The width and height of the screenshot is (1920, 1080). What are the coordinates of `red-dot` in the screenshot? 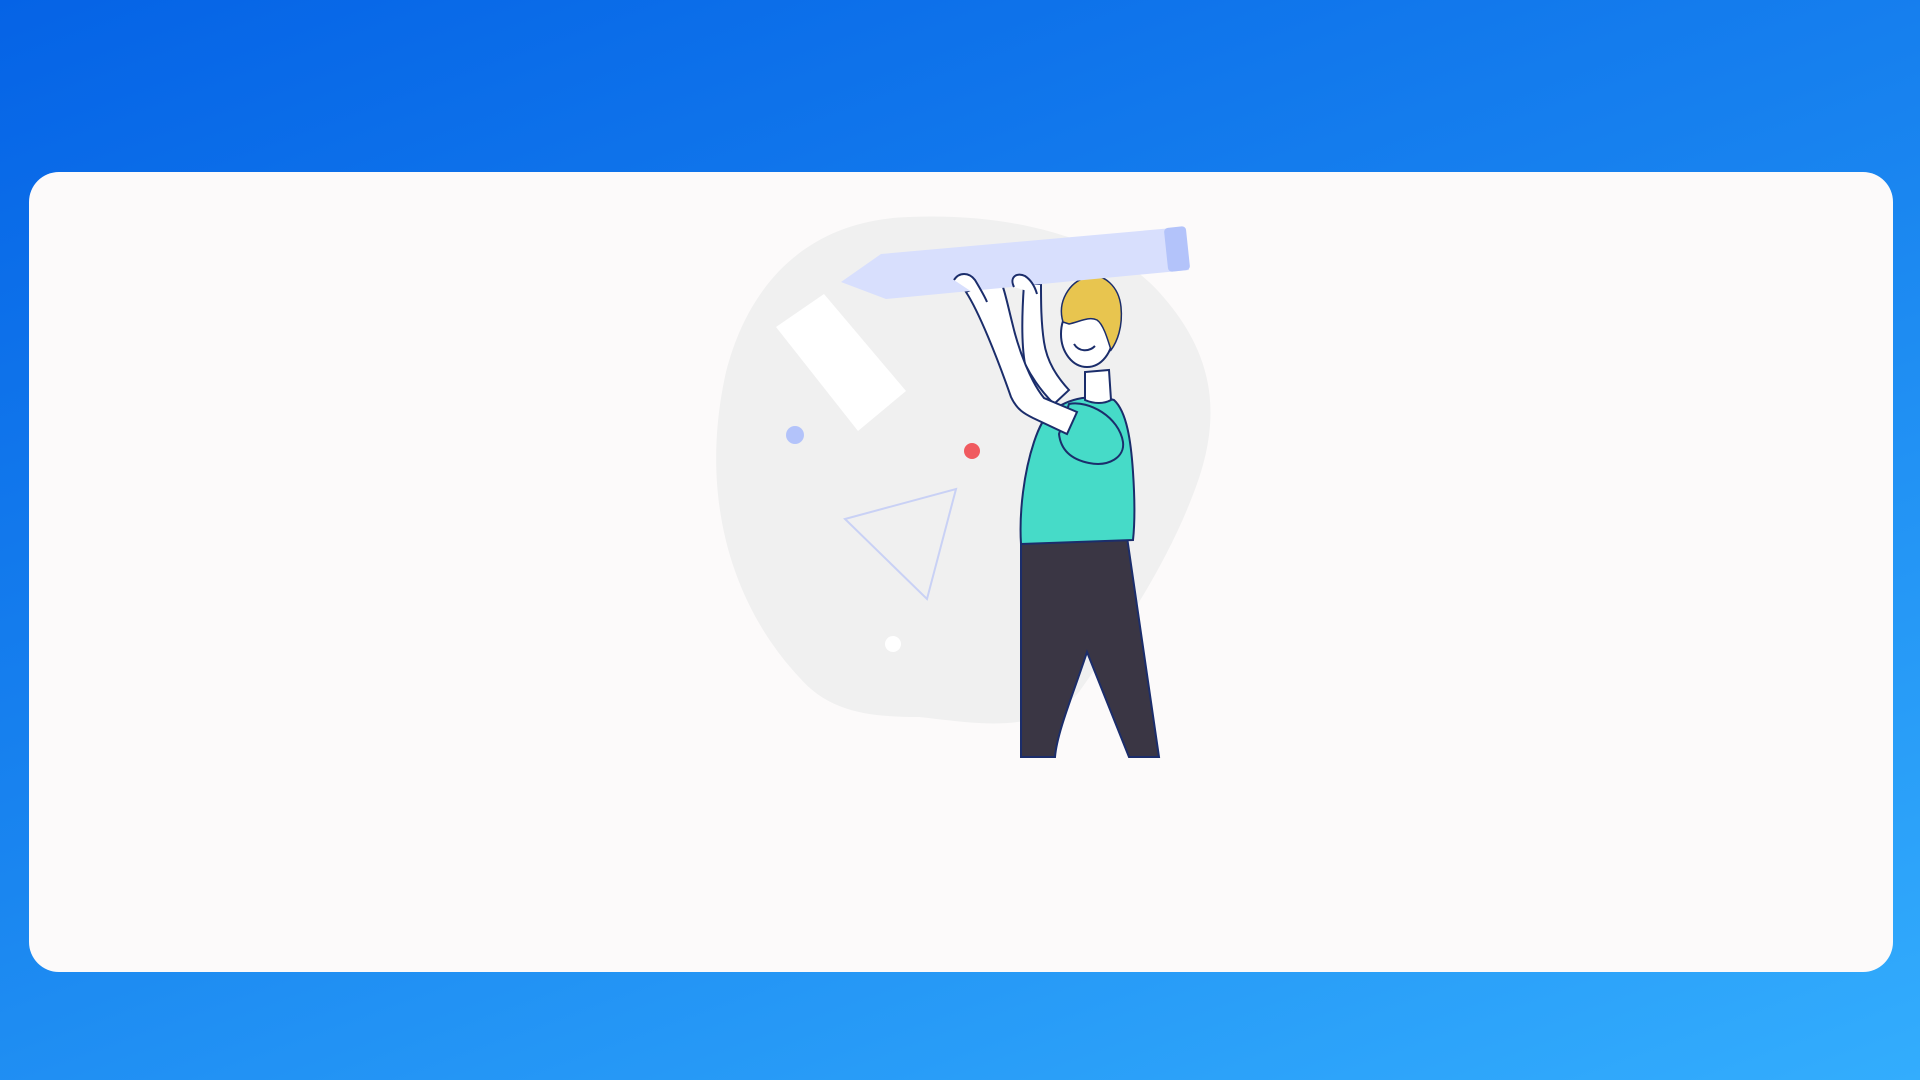 It's located at (972, 451).